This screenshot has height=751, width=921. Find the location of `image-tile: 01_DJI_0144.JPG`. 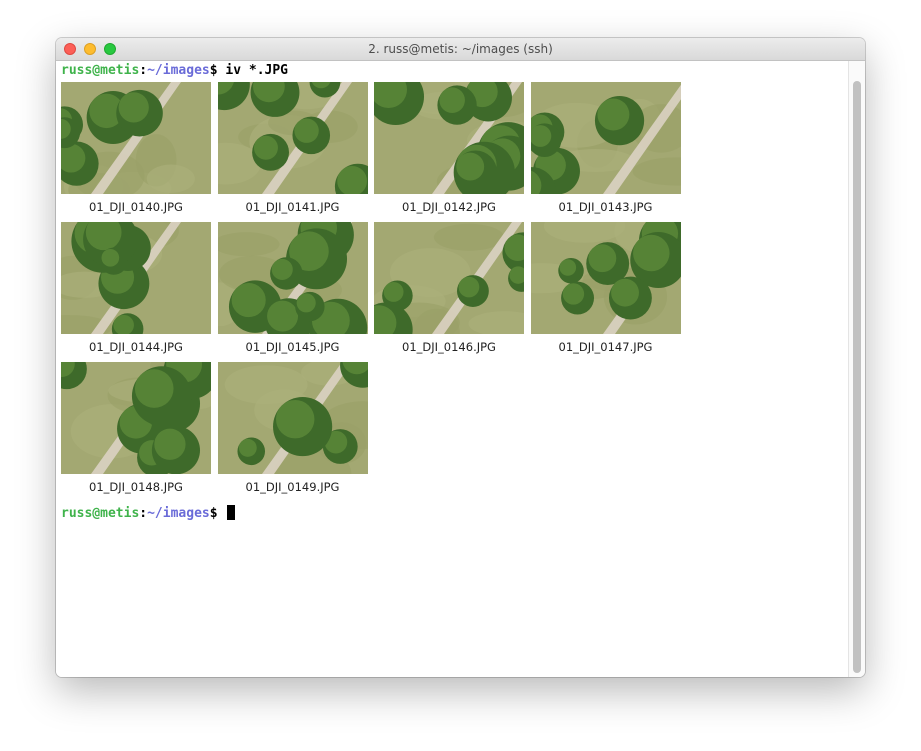

image-tile: 01_DJI_0144.JPG is located at coordinates (136, 288).